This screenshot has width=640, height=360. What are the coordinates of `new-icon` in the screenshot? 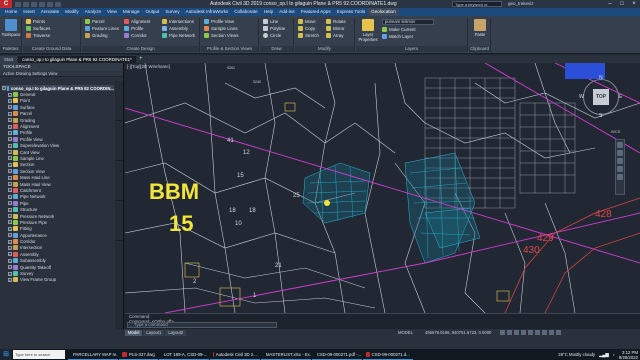 It's located at (18, 4).